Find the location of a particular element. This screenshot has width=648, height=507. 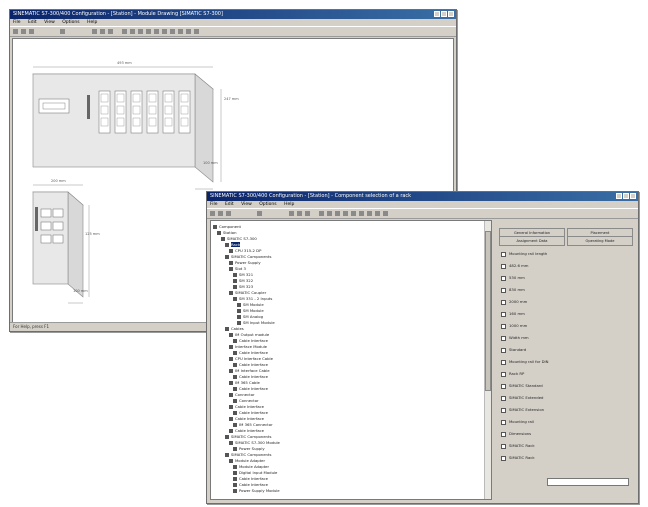

property-option: 2000 mm is located at coordinates (512, 301).